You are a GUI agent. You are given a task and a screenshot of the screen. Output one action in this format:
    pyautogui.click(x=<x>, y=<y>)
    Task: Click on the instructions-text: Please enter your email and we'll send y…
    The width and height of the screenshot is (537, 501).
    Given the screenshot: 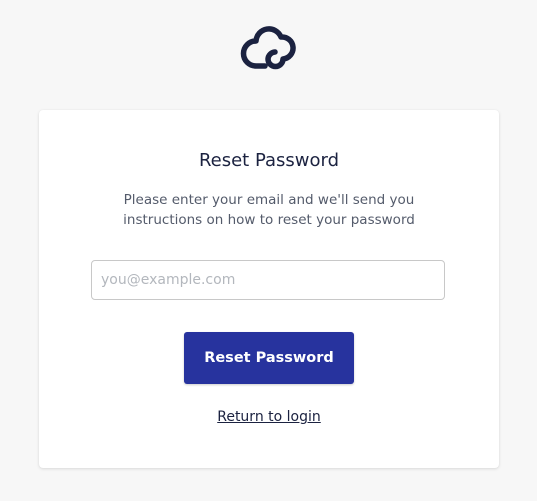 What is the action you would take?
    pyautogui.click(x=269, y=210)
    